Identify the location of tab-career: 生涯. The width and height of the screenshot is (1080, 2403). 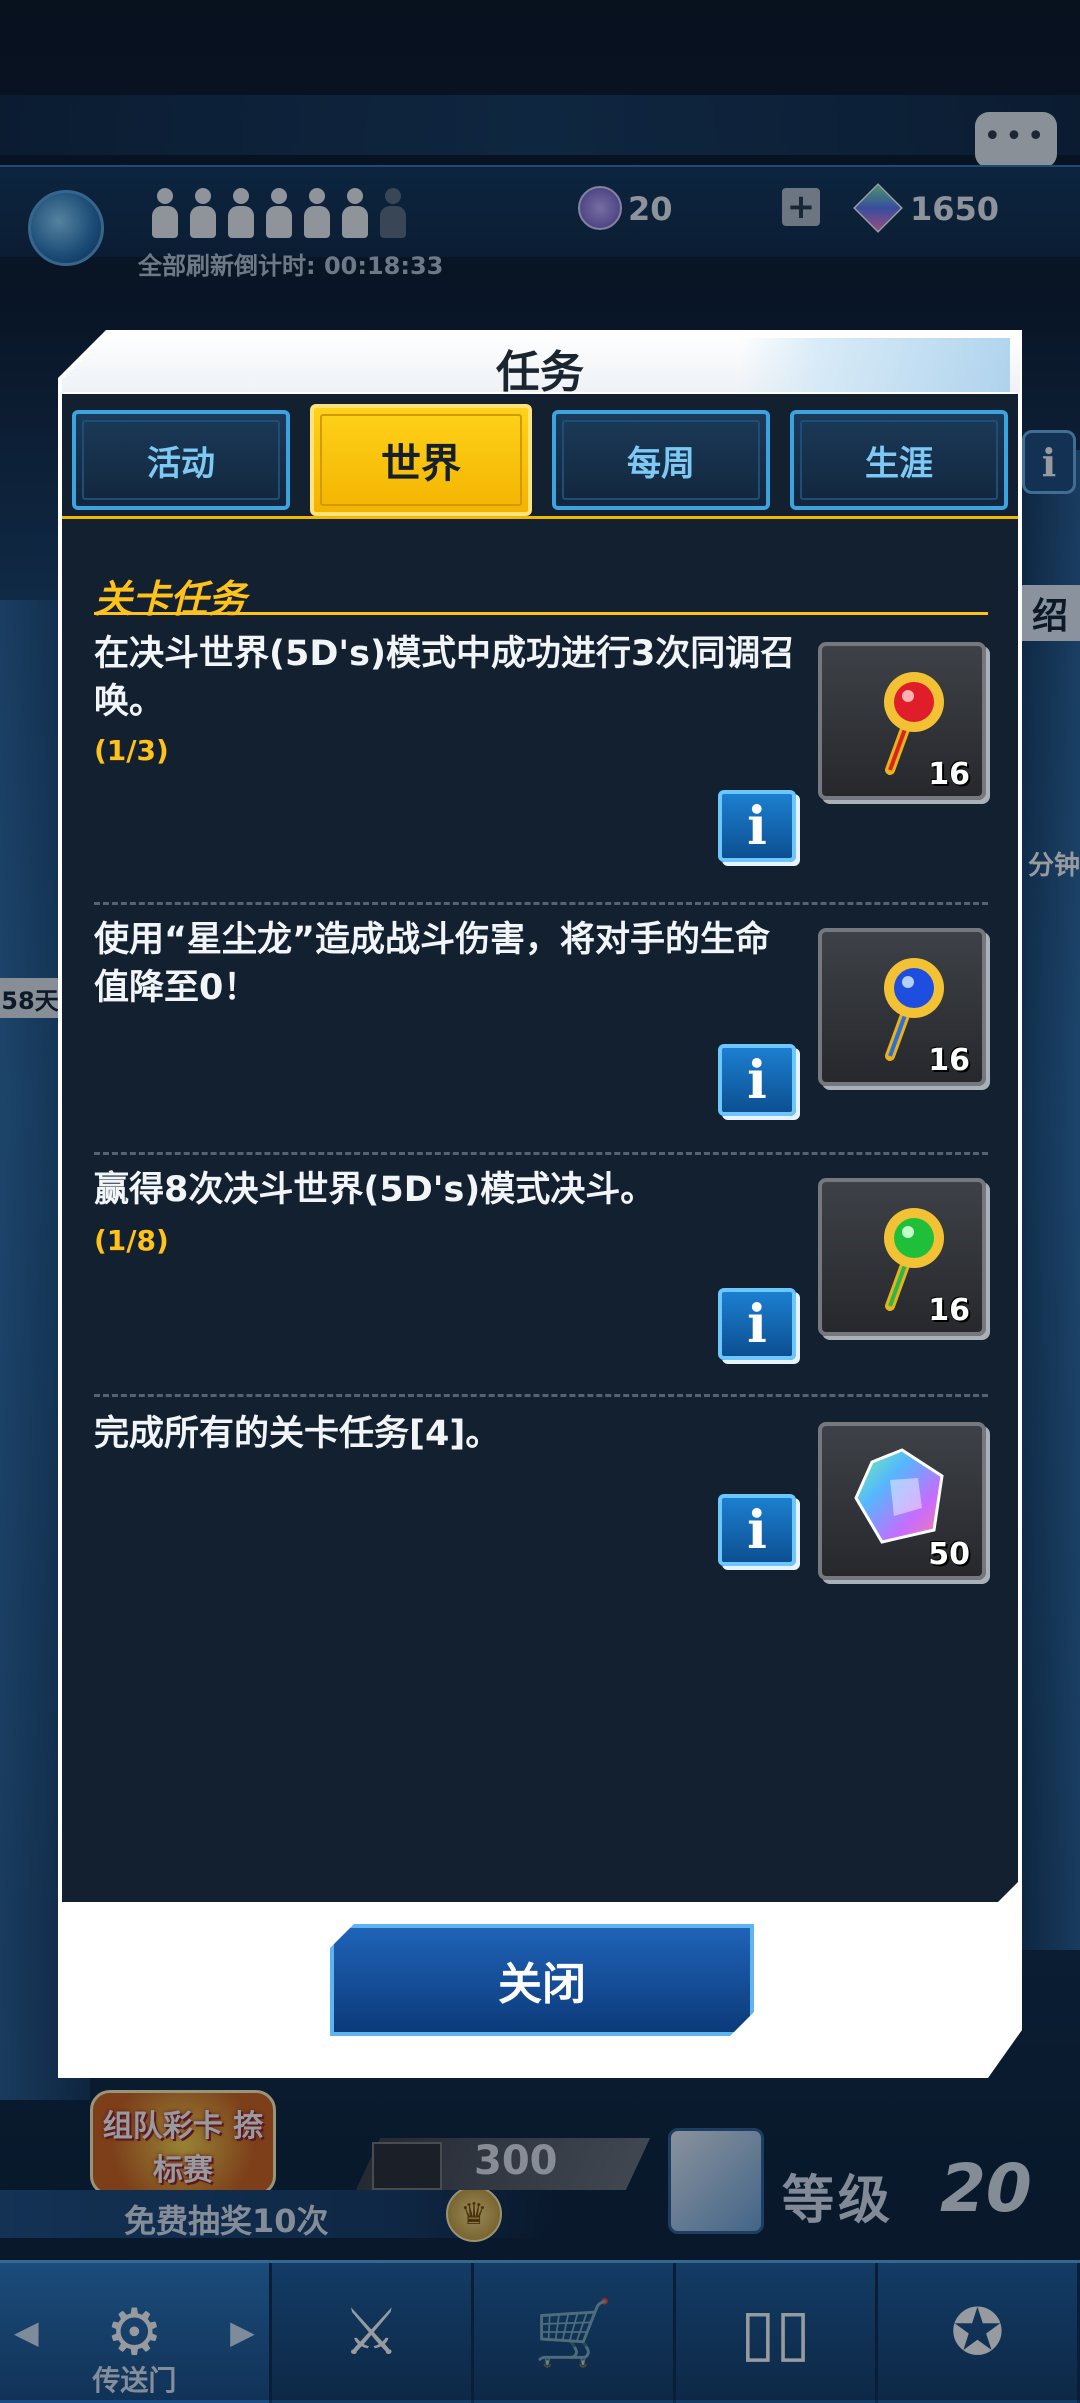
(899, 460).